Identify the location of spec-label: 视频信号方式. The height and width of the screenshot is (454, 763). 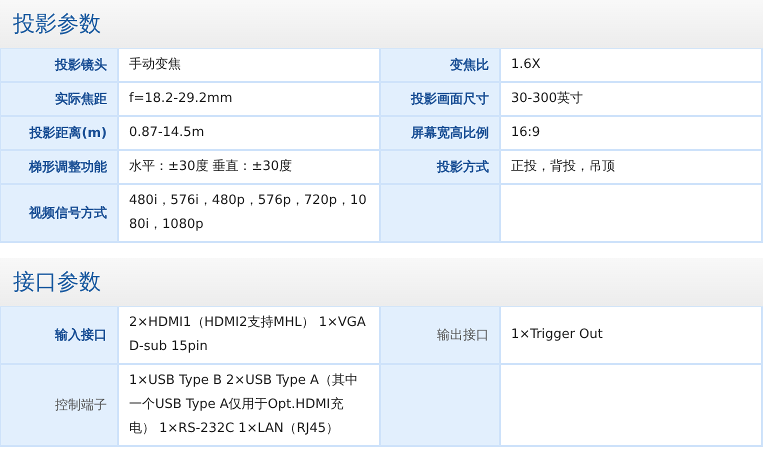
(68, 213).